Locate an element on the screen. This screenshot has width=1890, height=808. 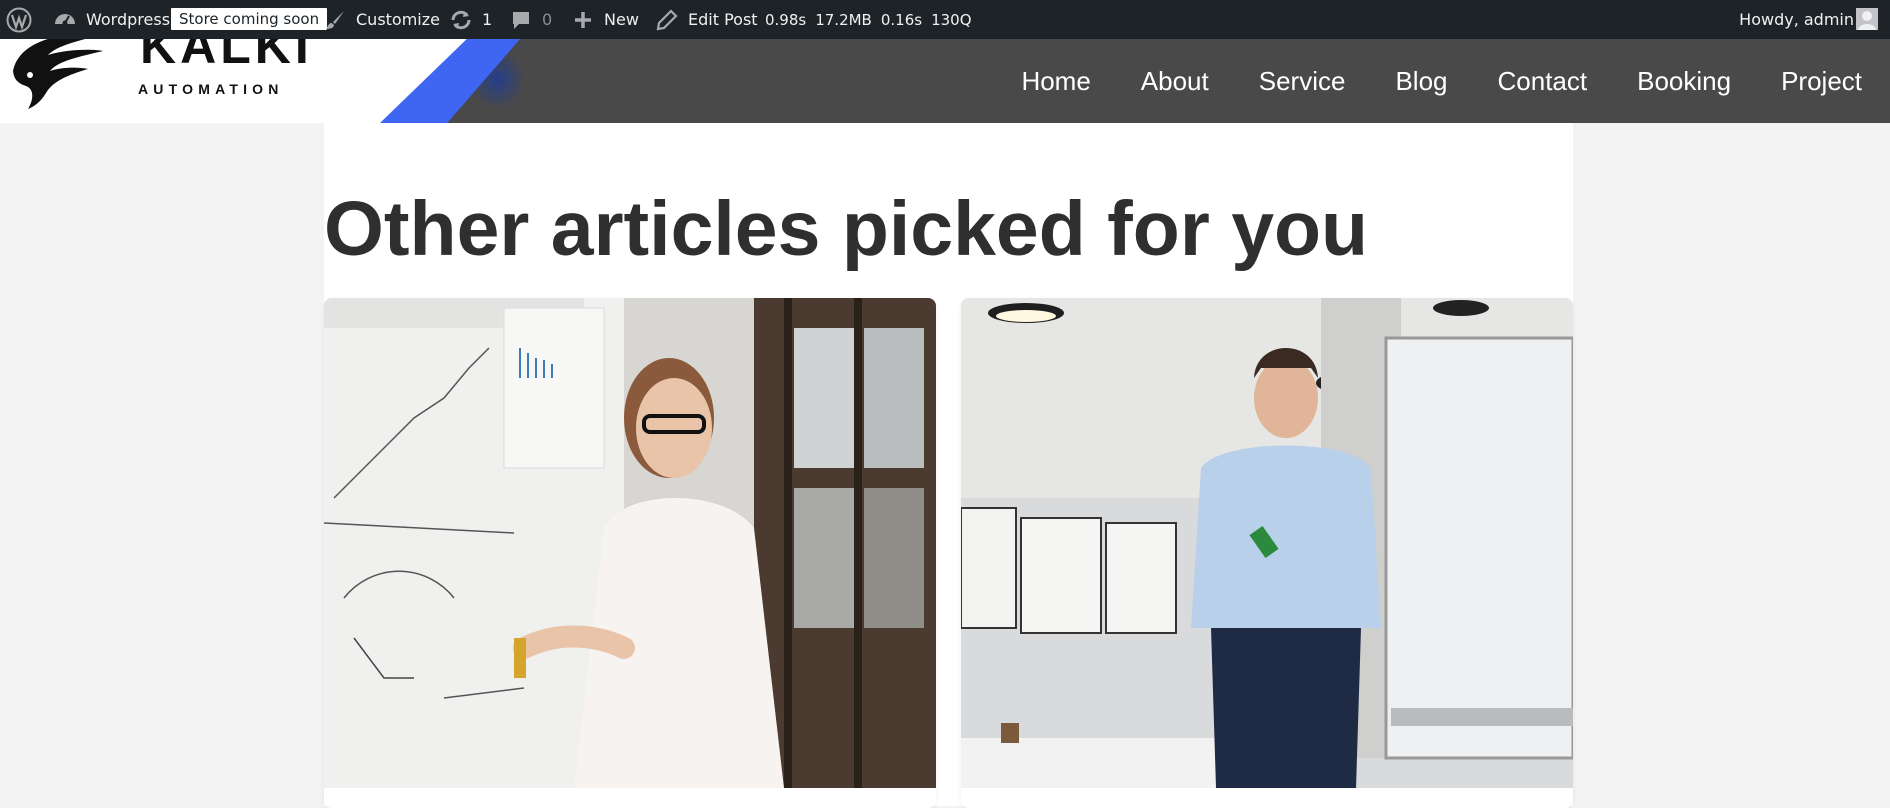
nav-service: Service is located at coordinates (1302, 81).